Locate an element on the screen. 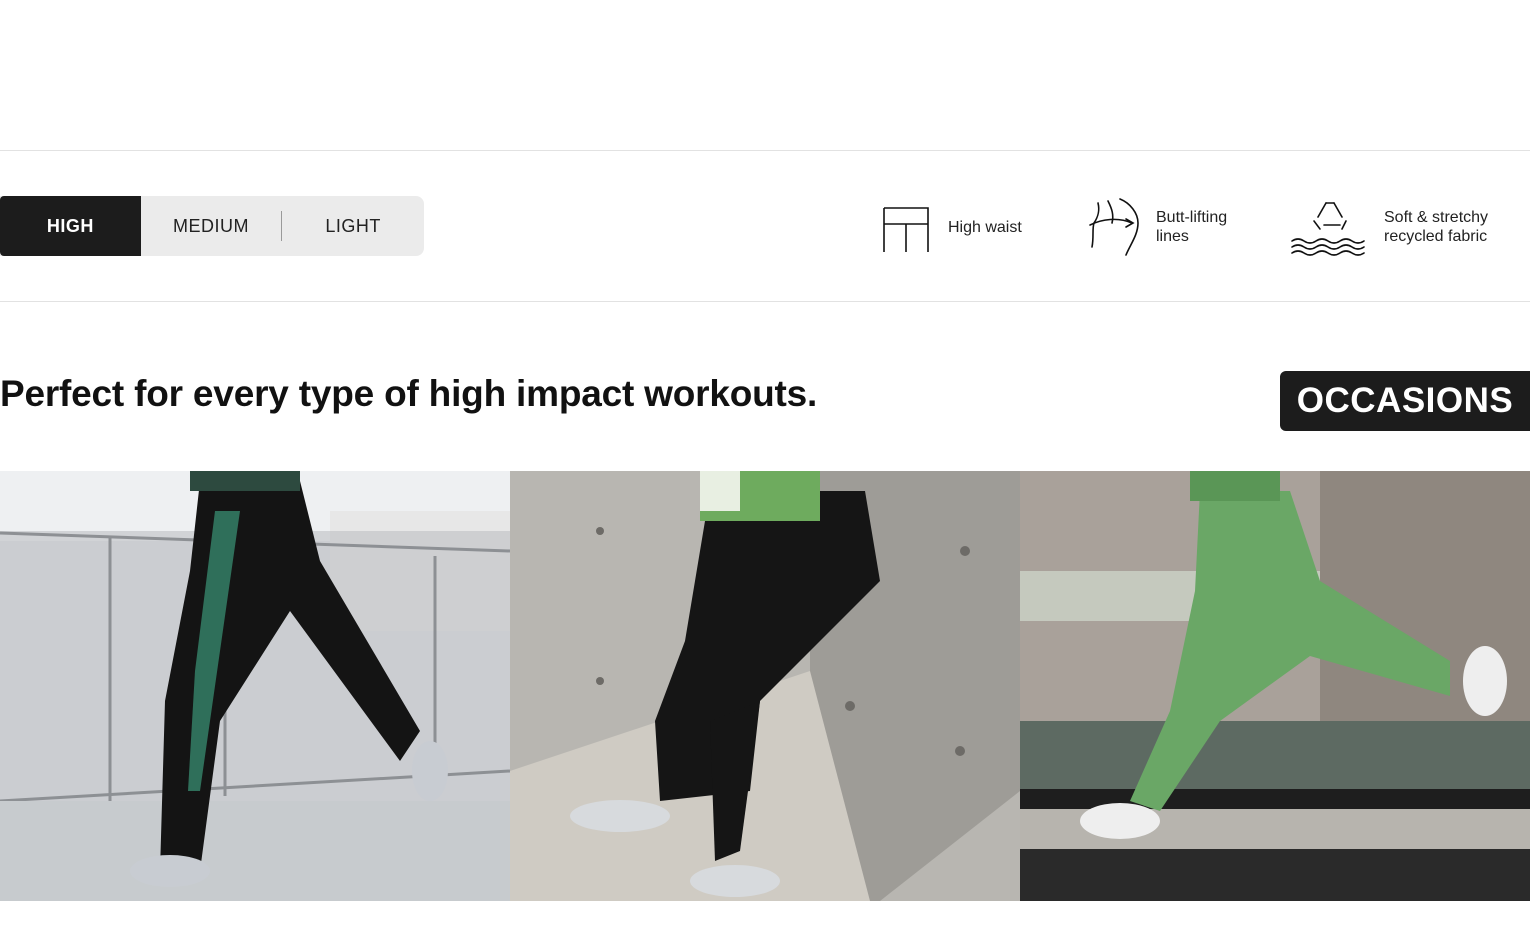 This screenshot has width=1530, height=933. feature-high-waist: High waist is located at coordinates (951, 227).